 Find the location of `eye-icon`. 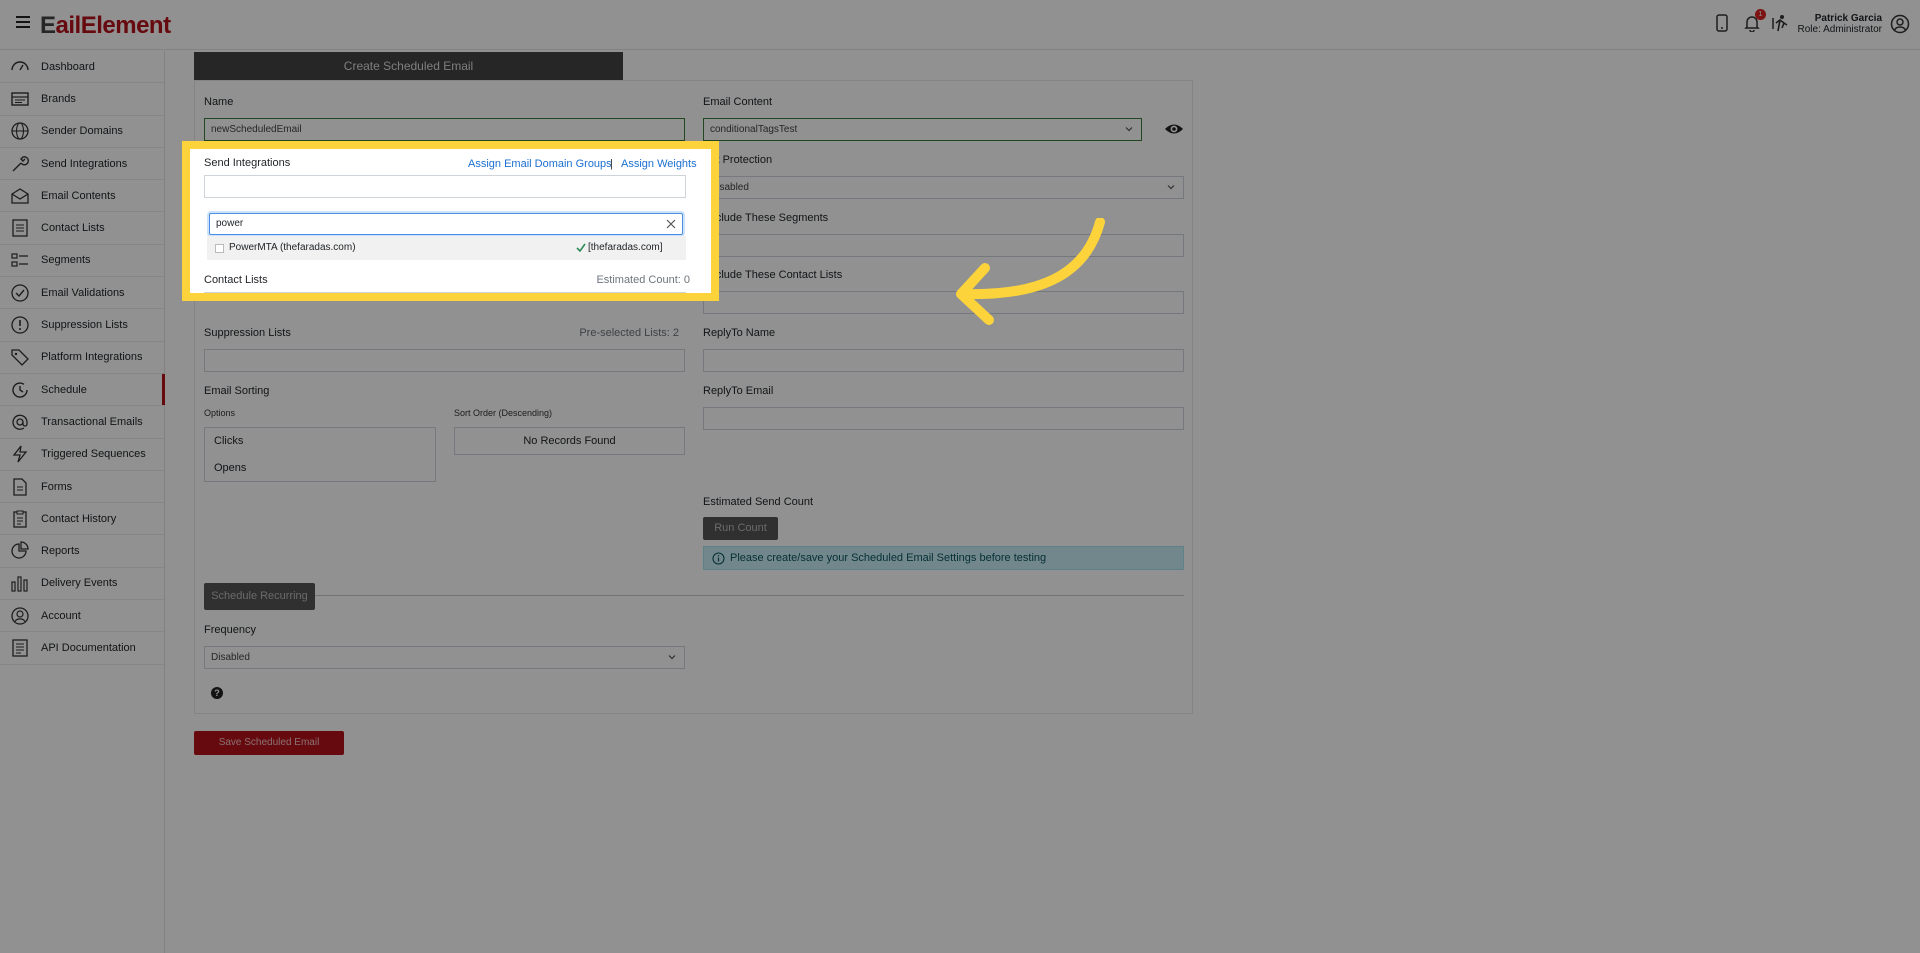

eye-icon is located at coordinates (1174, 129).